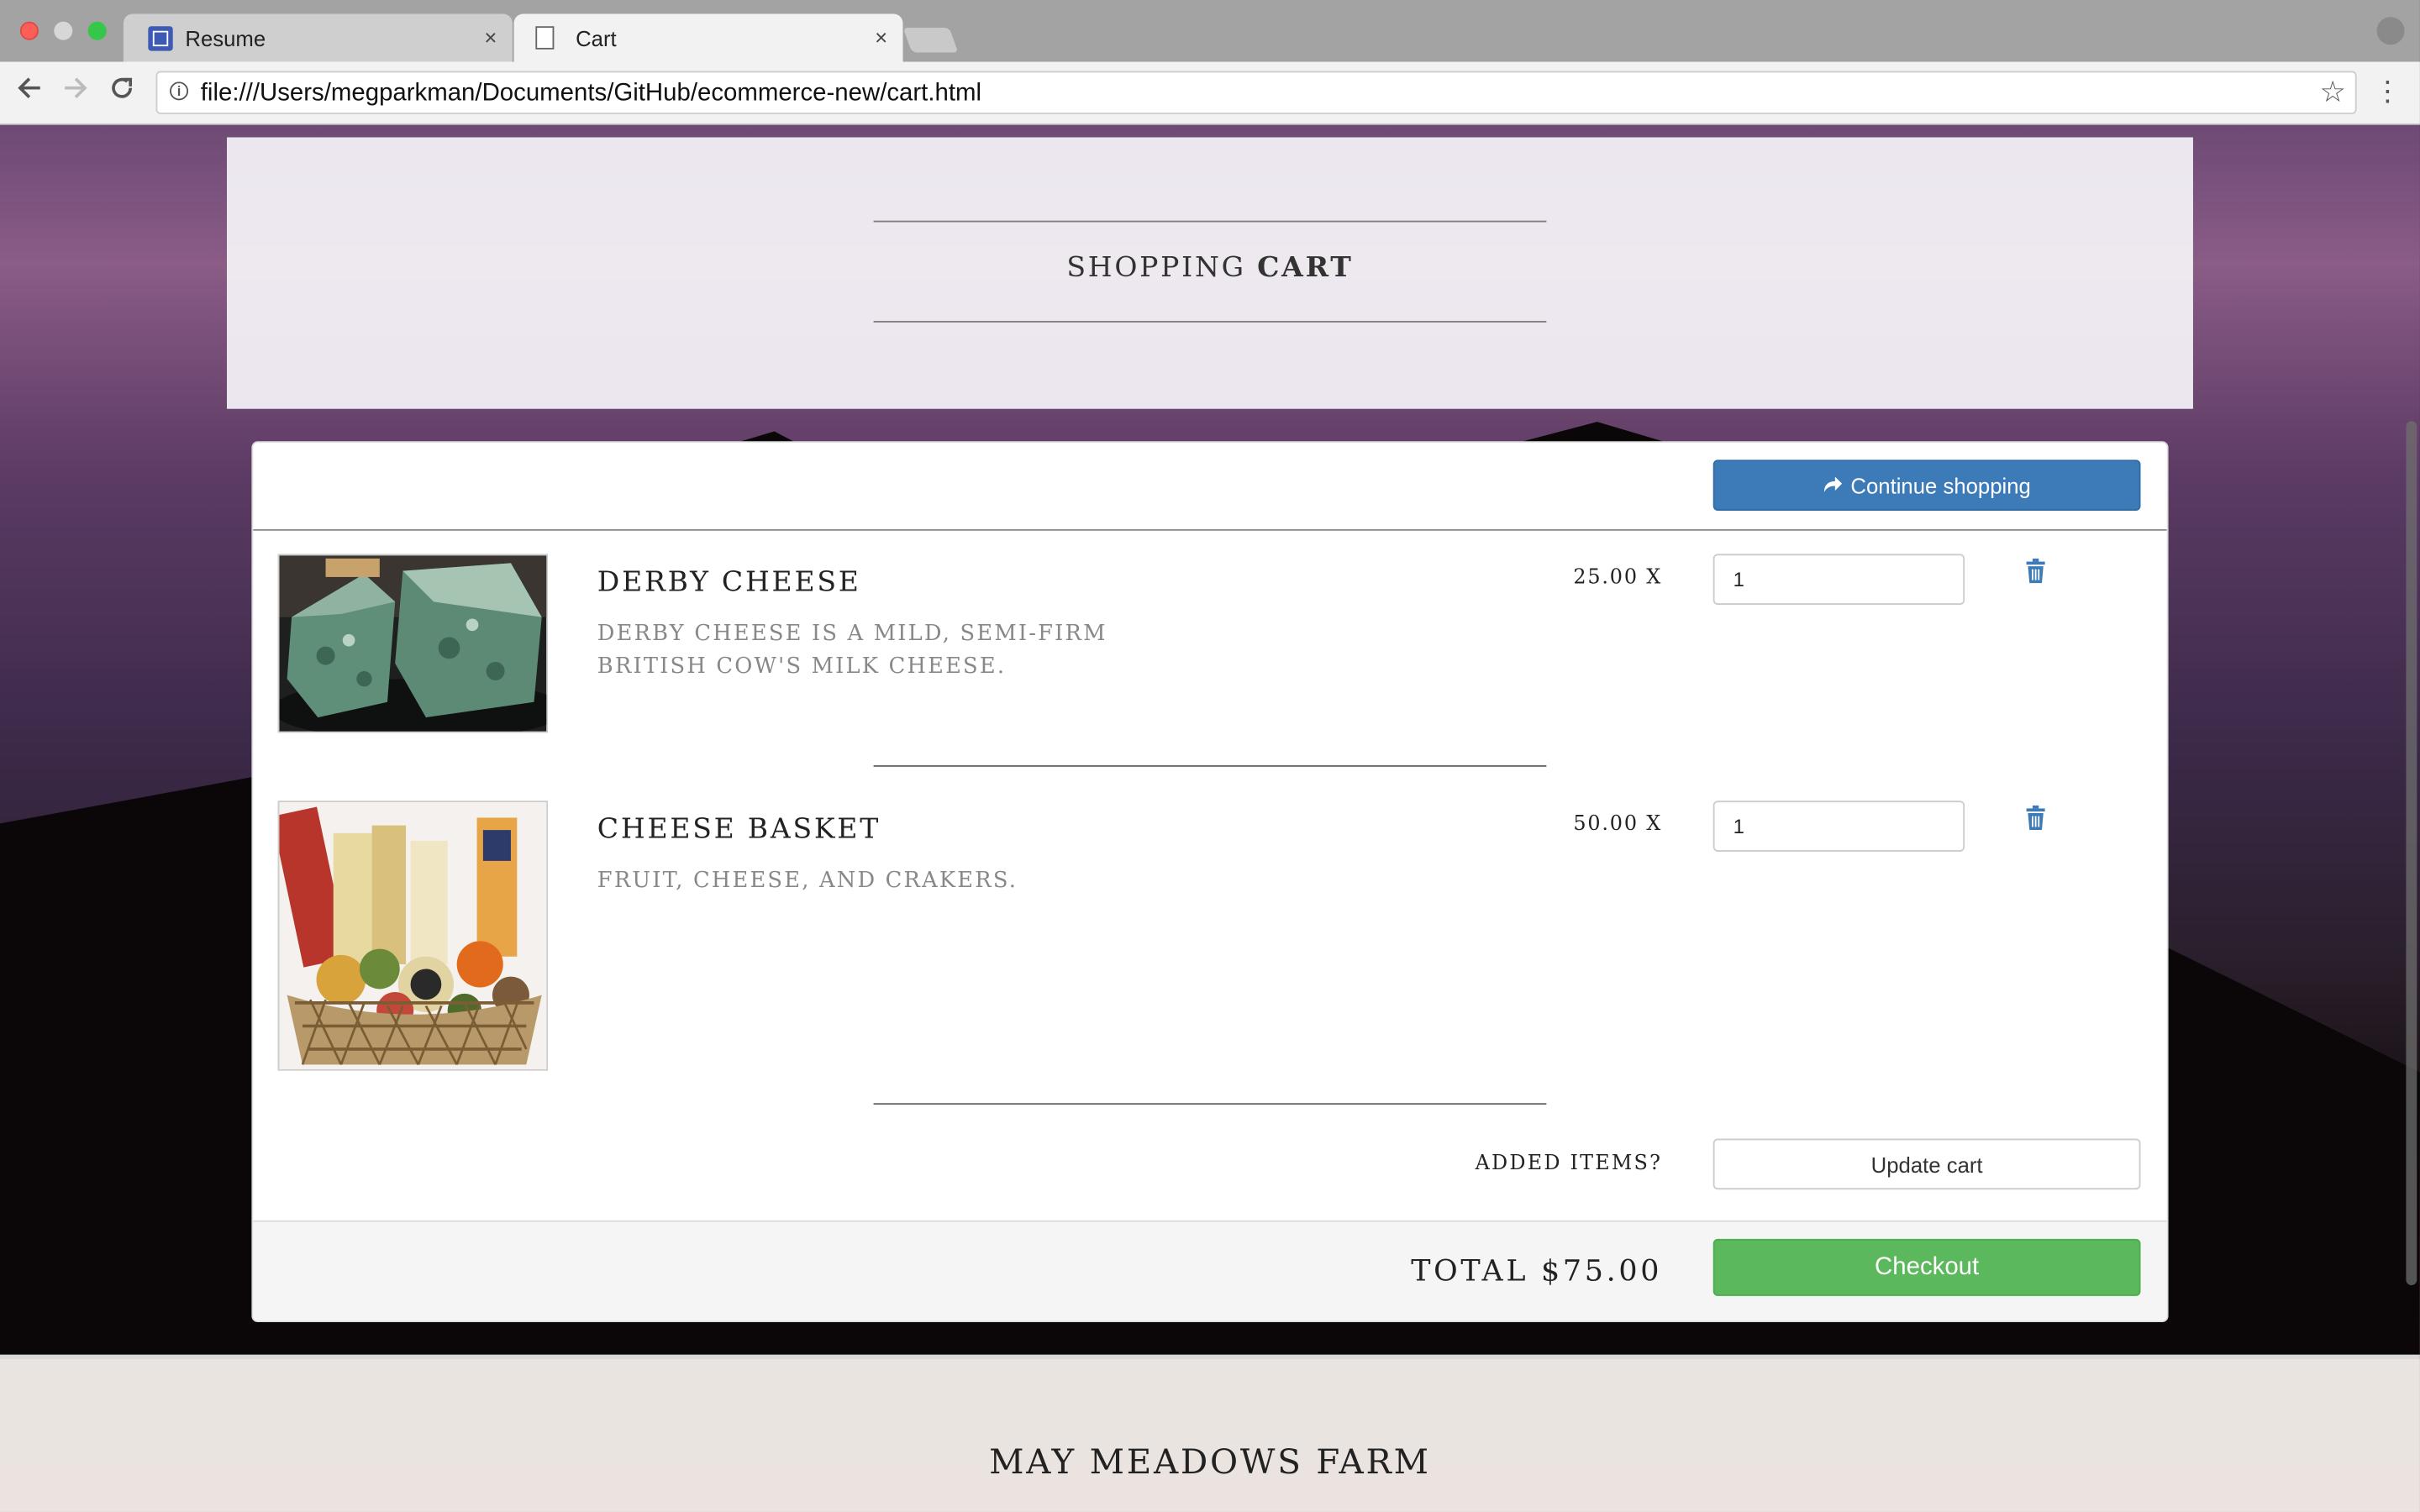 This screenshot has width=2420, height=1512. Describe the element at coordinates (2388, 91) in the screenshot. I see `browser-menu-icon: ⋮` at that location.